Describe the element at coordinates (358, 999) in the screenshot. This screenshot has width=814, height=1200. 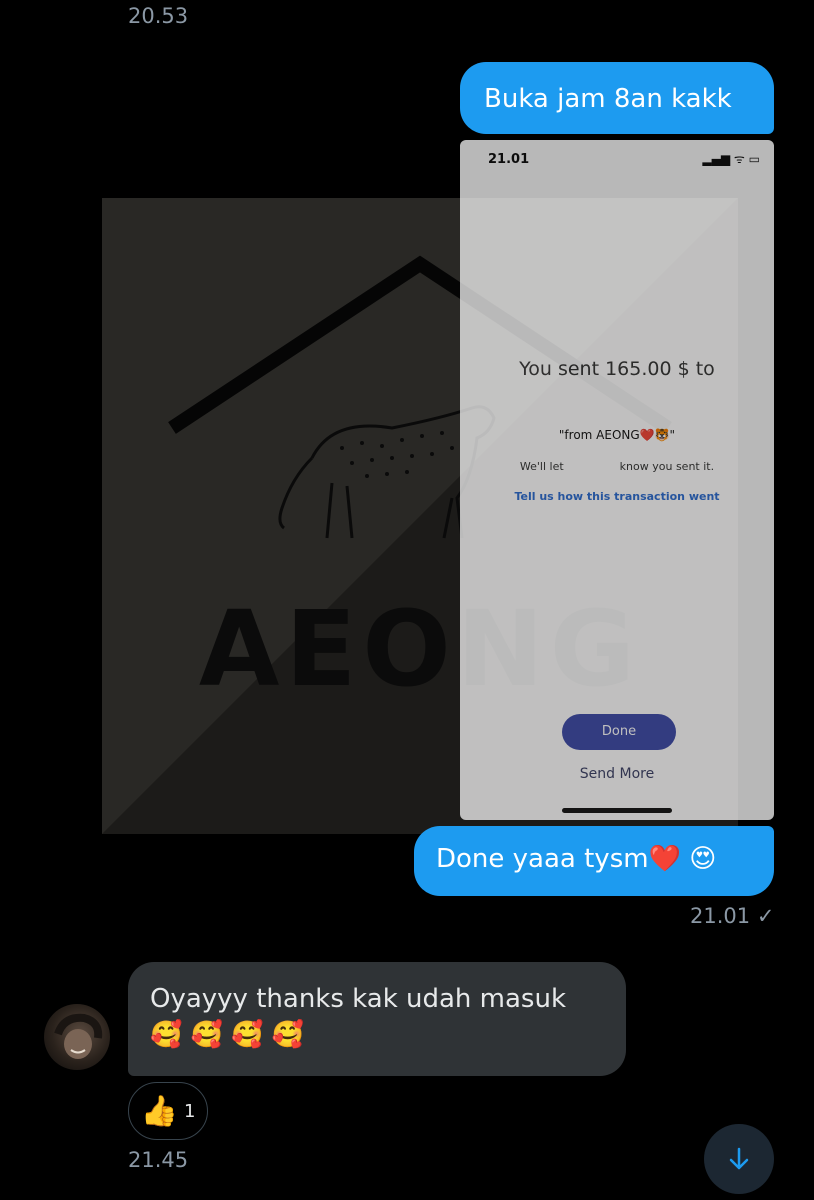
I see `message-text: Oyayyy thanks kak udah masuk` at that location.